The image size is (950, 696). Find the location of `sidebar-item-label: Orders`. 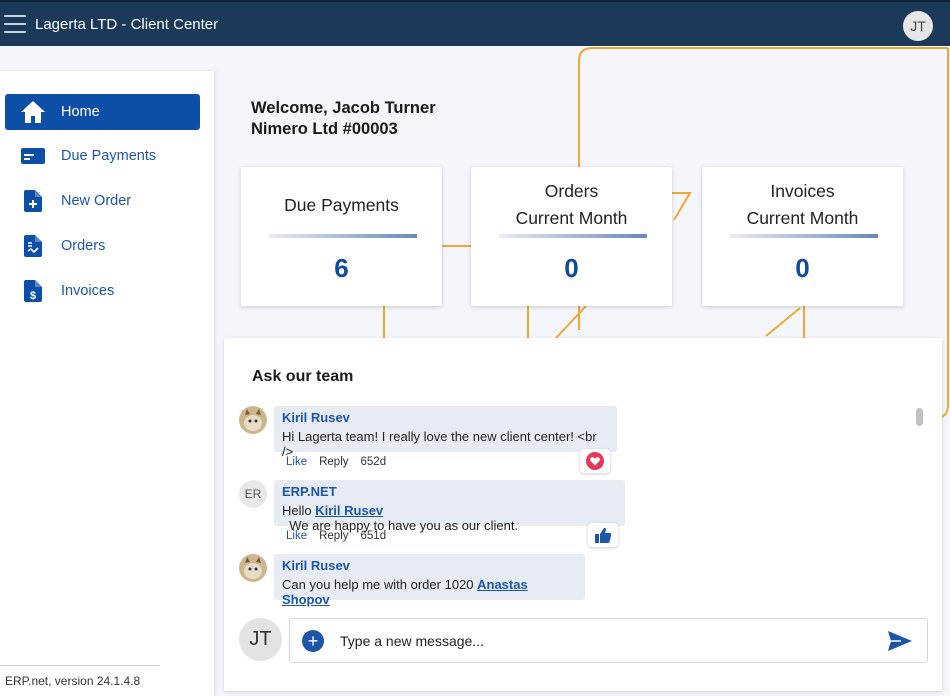

sidebar-item-label: Orders is located at coordinates (83, 246).